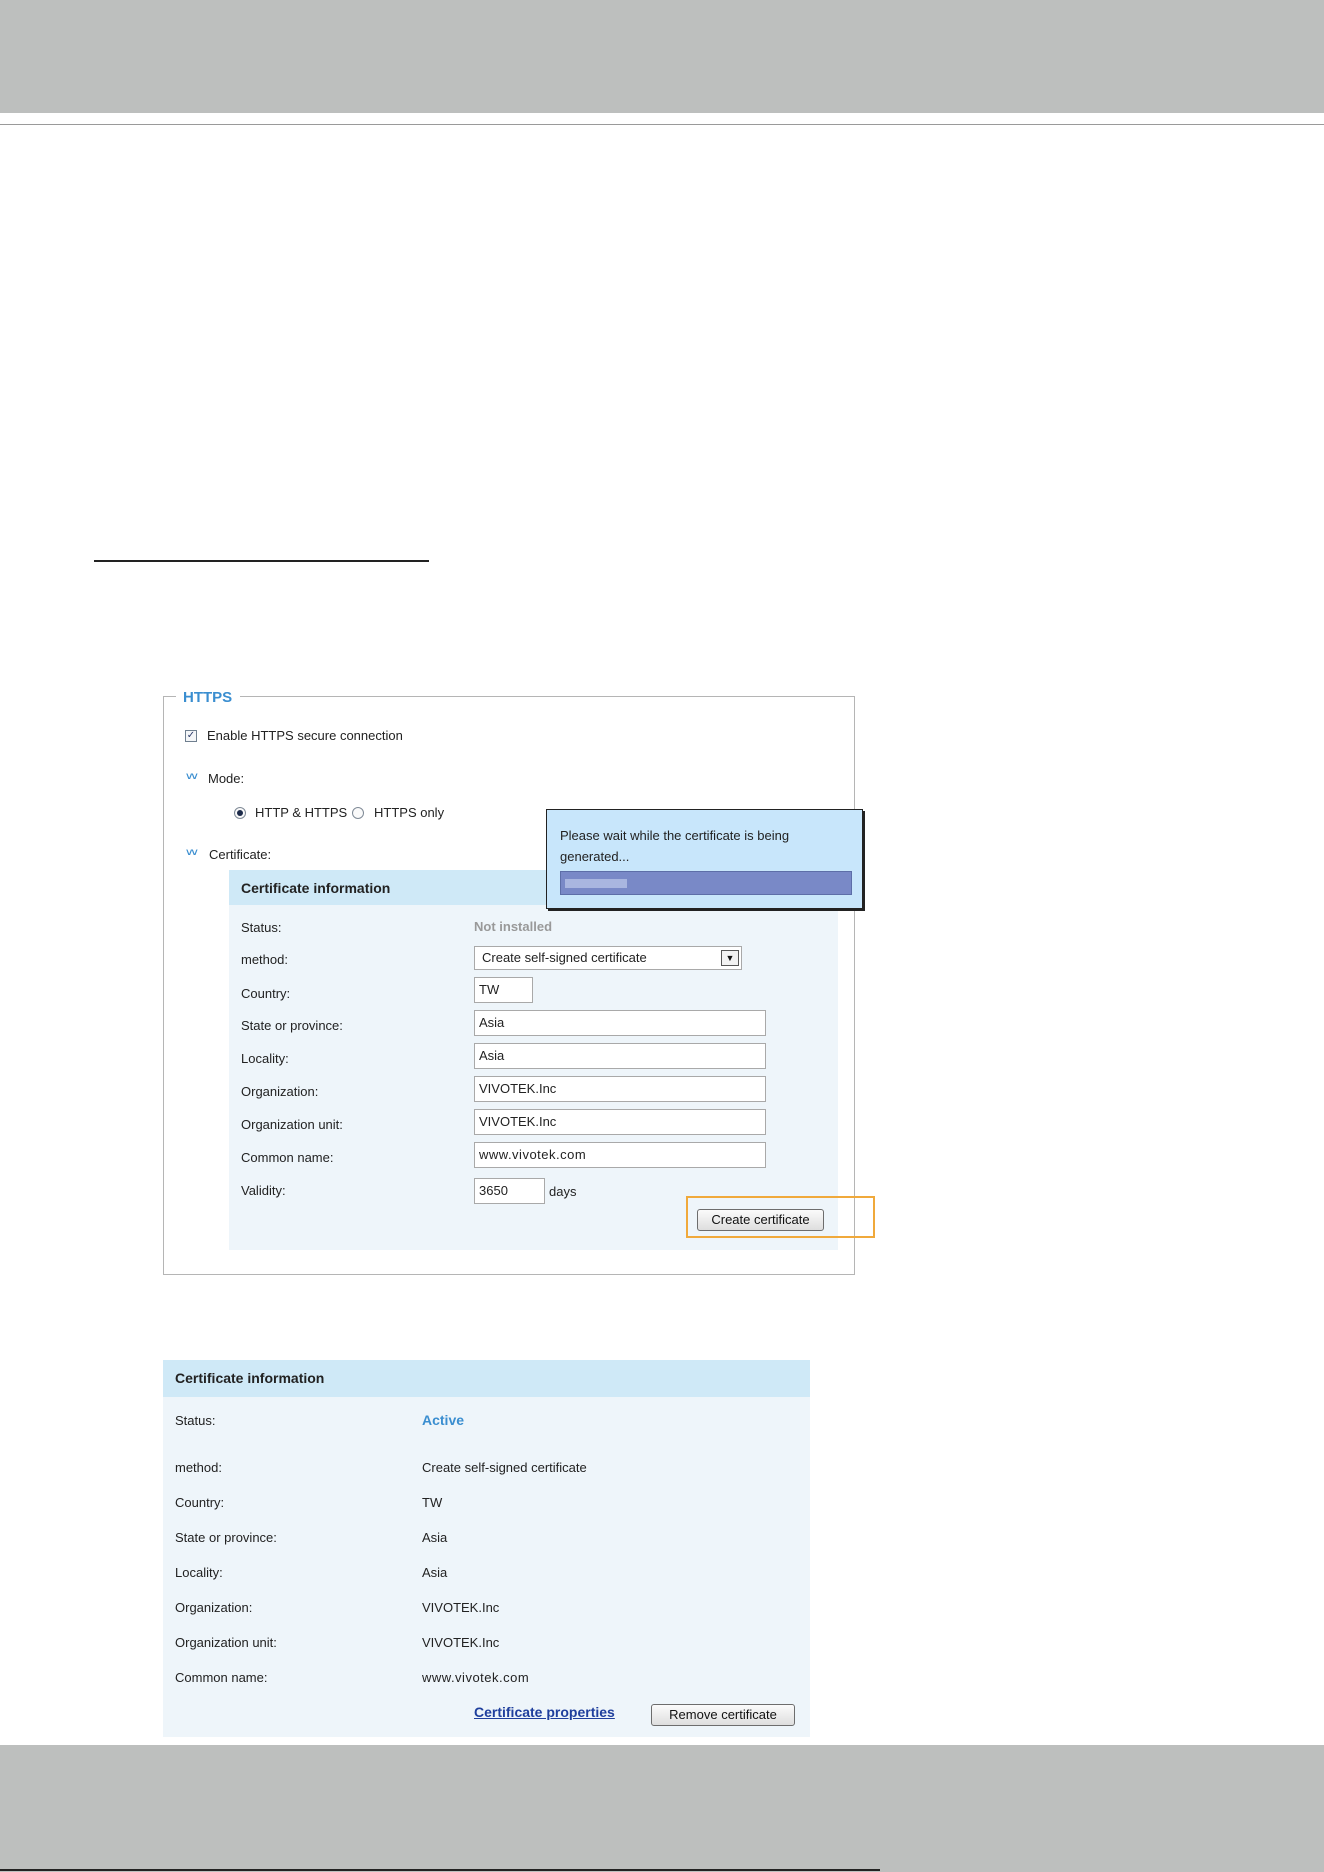  What do you see at coordinates (198, 1467) in the screenshot?
I see `info-method-label: method:` at bounding box center [198, 1467].